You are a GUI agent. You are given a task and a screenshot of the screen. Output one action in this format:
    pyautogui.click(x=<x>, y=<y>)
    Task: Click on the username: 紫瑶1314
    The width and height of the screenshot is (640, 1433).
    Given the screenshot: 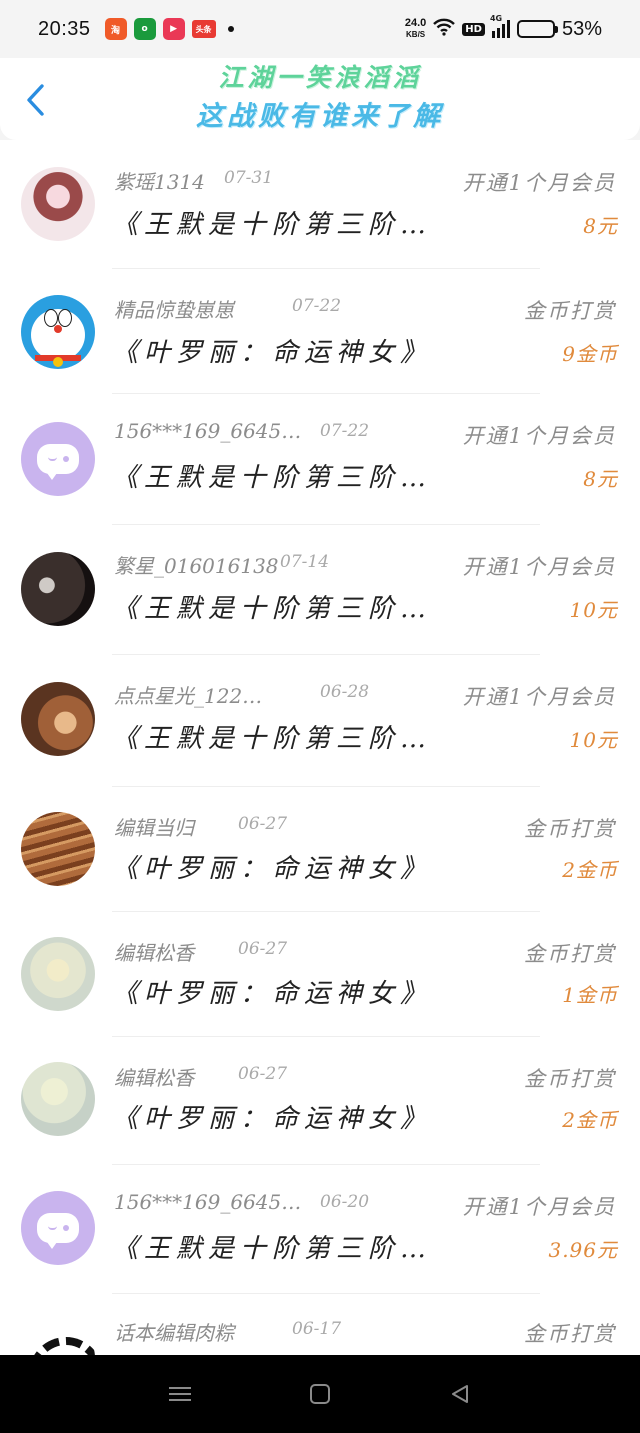 What is the action you would take?
    pyautogui.click(x=159, y=182)
    